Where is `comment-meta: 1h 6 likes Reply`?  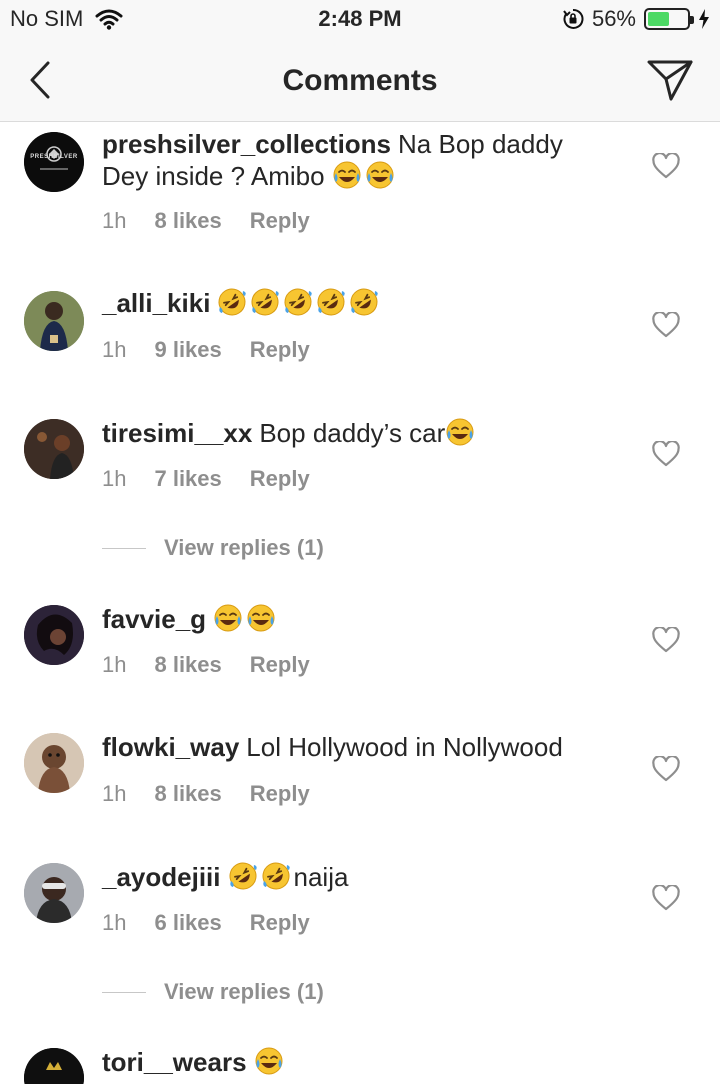 comment-meta: 1h 6 likes Reply is located at coordinates (206, 923).